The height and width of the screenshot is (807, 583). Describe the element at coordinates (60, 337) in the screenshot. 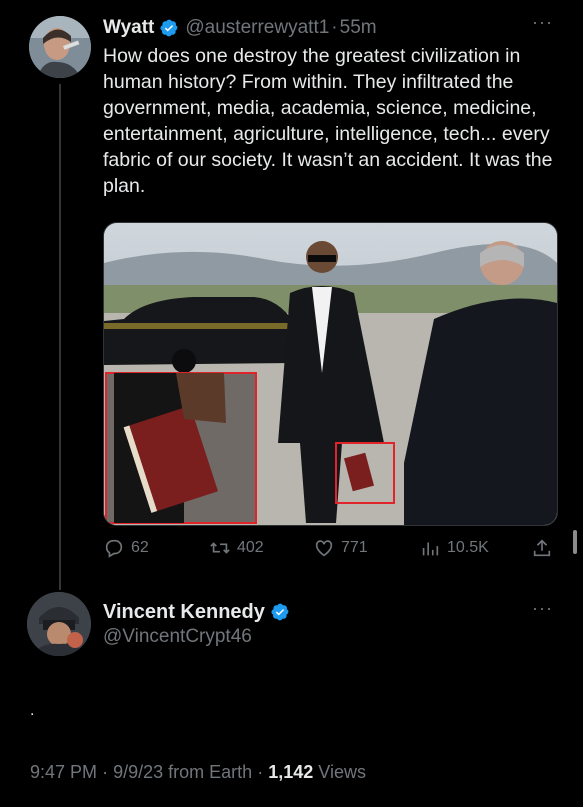

I see `thread-line` at that location.